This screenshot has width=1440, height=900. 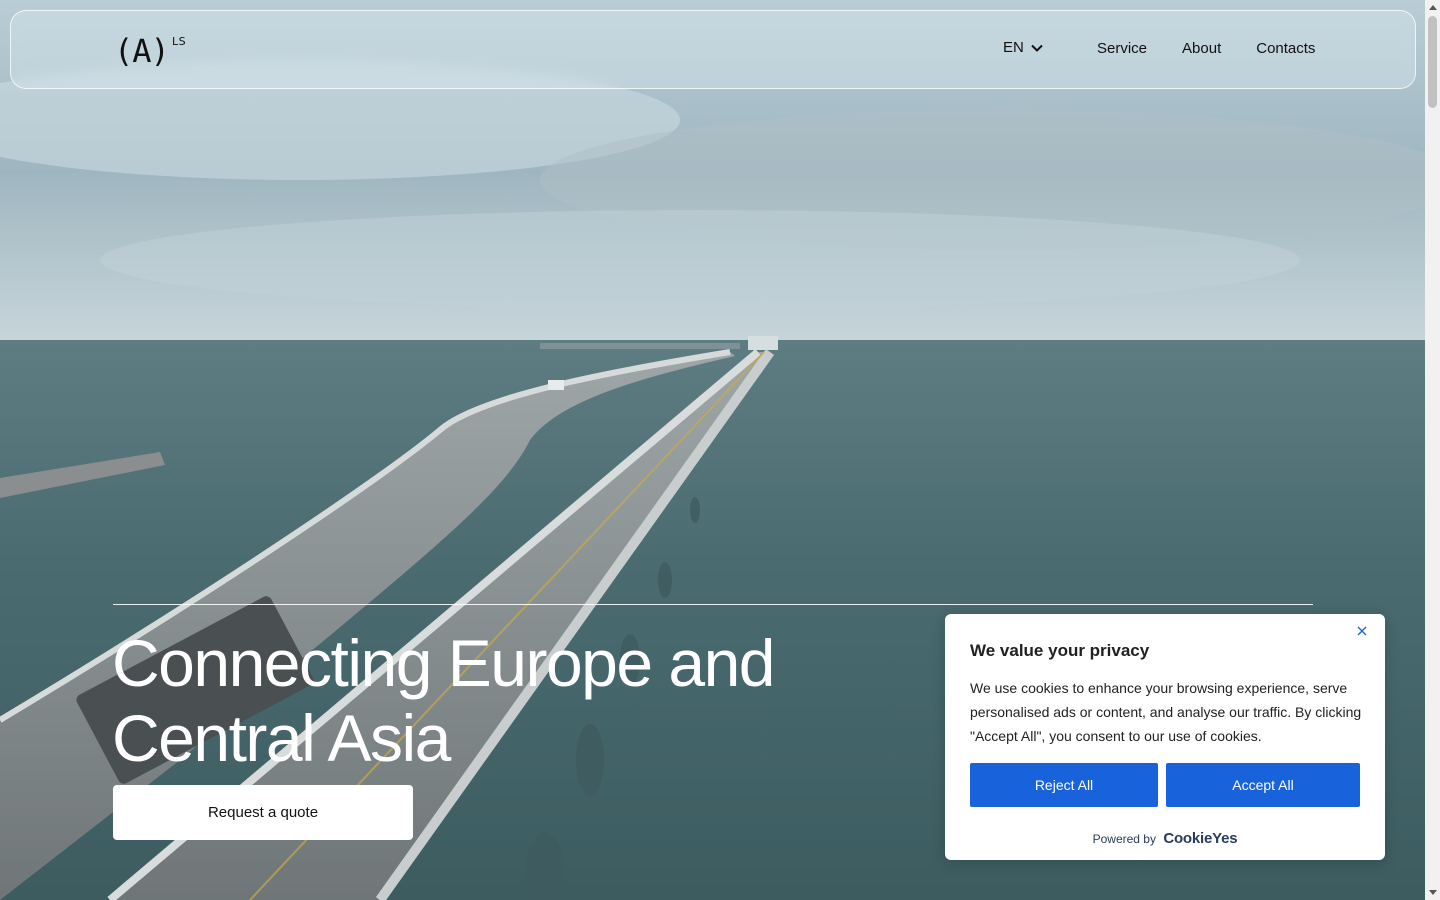 What do you see at coordinates (1037, 48) in the screenshot?
I see `chevron-down-icon` at bounding box center [1037, 48].